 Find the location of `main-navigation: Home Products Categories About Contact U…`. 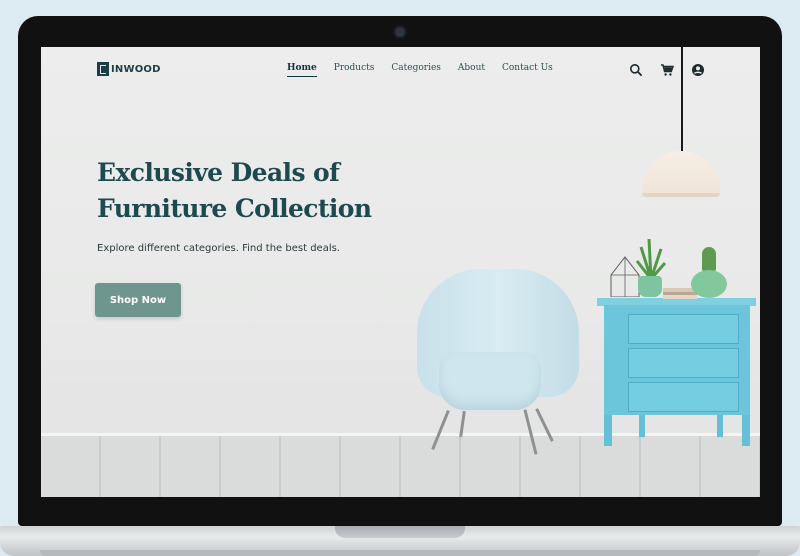

main-navigation: Home Products Categories About Contact U… is located at coordinates (420, 70).